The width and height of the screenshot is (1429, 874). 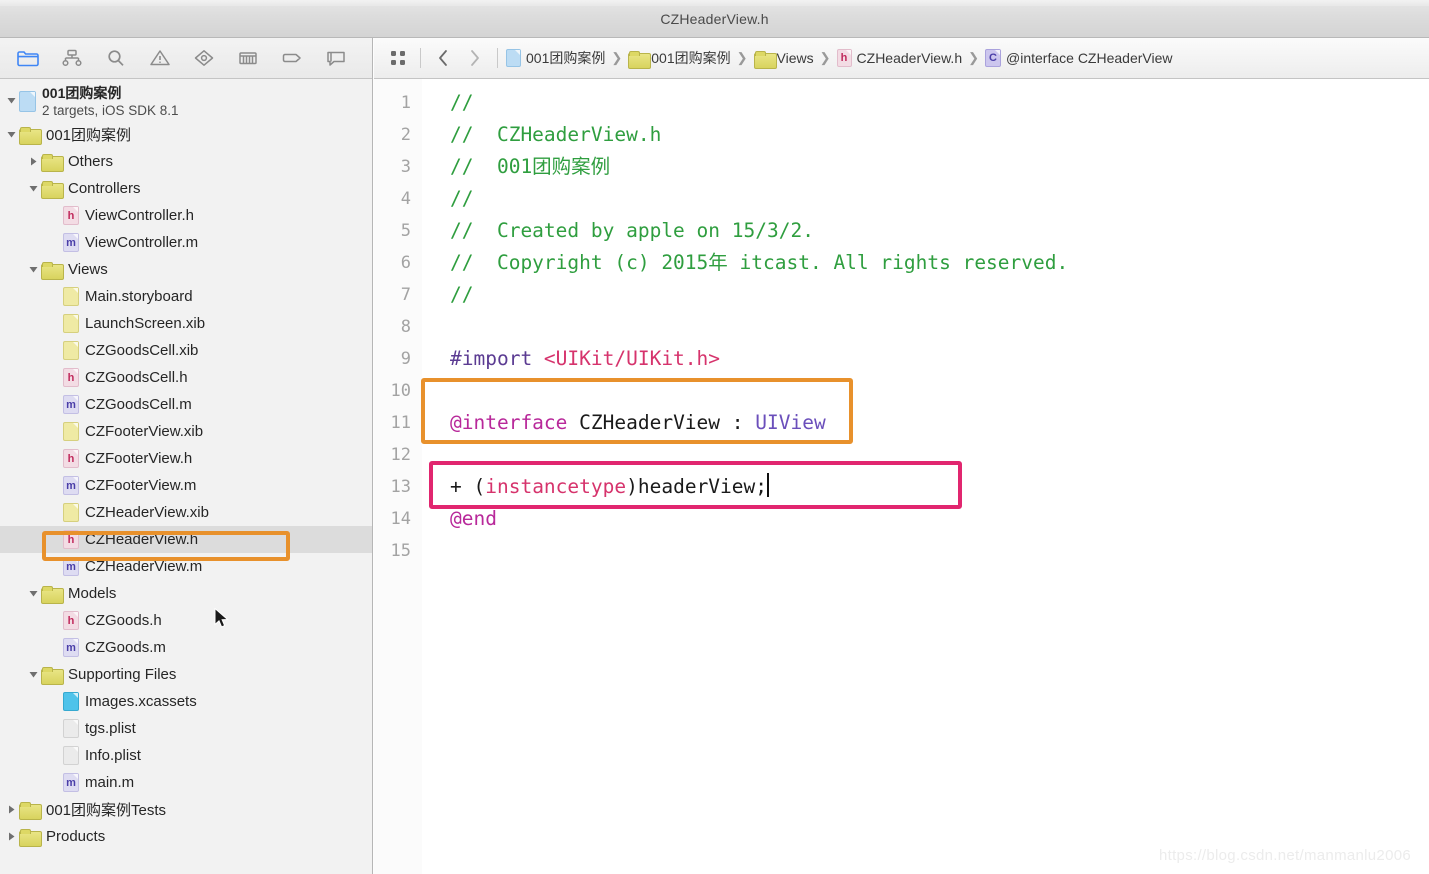 What do you see at coordinates (186, 215) in the screenshot?
I see `tree-row-f-vc-h: h ViewController.h` at bounding box center [186, 215].